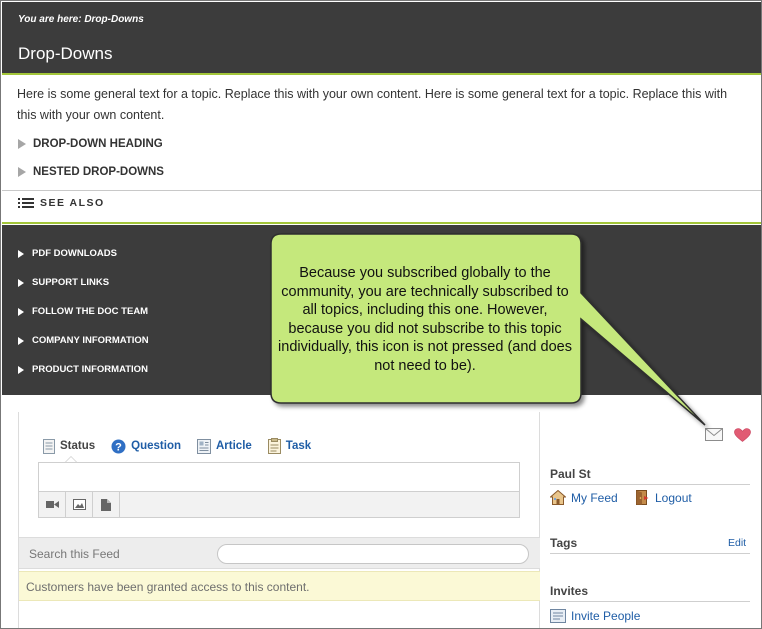 The width and height of the screenshot is (762, 629). What do you see at coordinates (558, 497) in the screenshot?
I see `home-icon` at bounding box center [558, 497].